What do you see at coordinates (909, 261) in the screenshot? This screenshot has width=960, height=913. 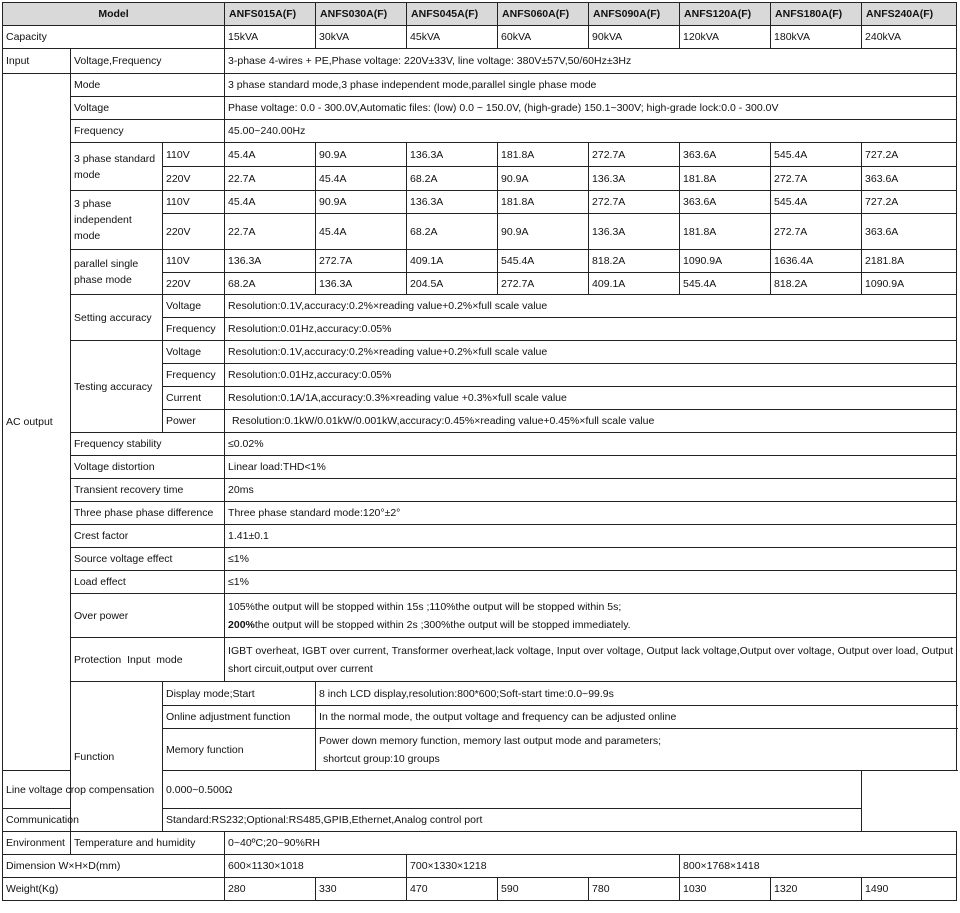 I see `current-value: 2181.8A` at bounding box center [909, 261].